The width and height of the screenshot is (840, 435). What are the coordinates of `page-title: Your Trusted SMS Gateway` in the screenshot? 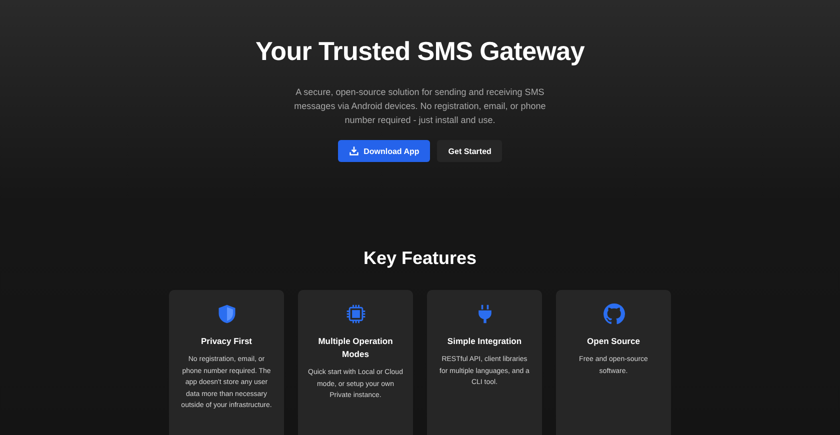 It's located at (420, 51).